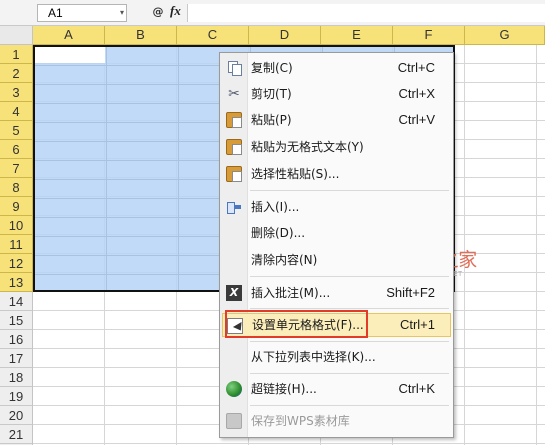  Describe the element at coordinates (284, 260) in the screenshot. I see `menu-item-label: 清除内容(N)` at that location.